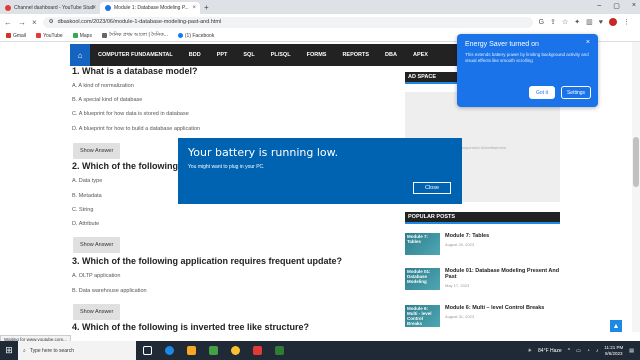 The width and height of the screenshot is (640, 360). Describe the element at coordinates (281, 55) in the screenshot. I see `nav-plsql: PL/SQL` at that location.